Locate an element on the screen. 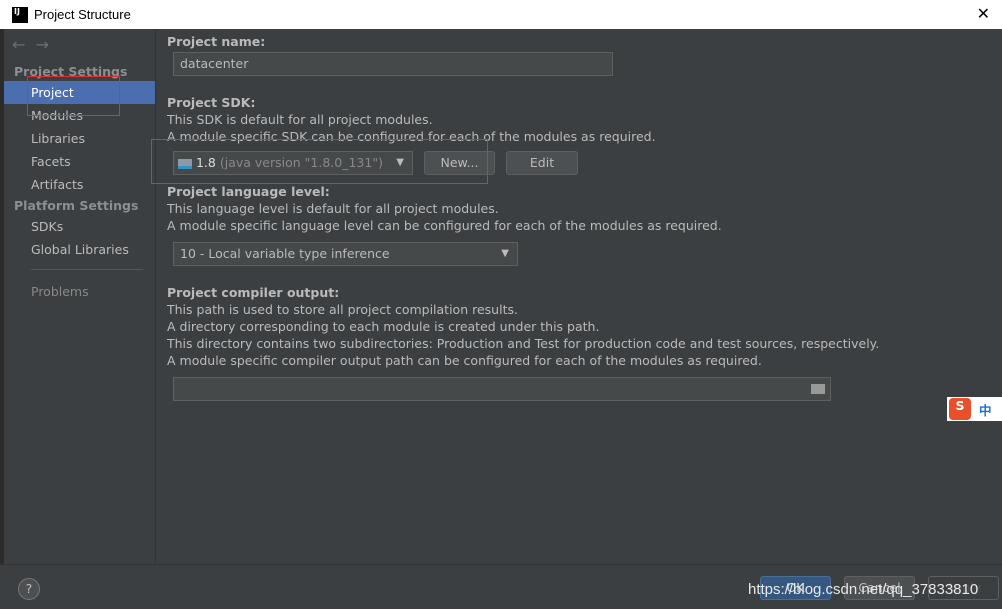  back-arrow-icon: ← is located at coordinates (18, 44).